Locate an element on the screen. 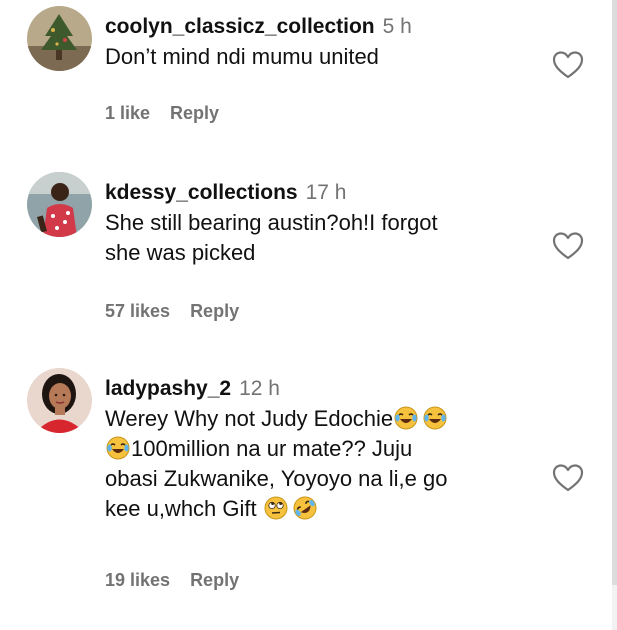 This screenshot has height=630, width=617. username: coolyn_classicz_collection is located at coordinates (240, 26).